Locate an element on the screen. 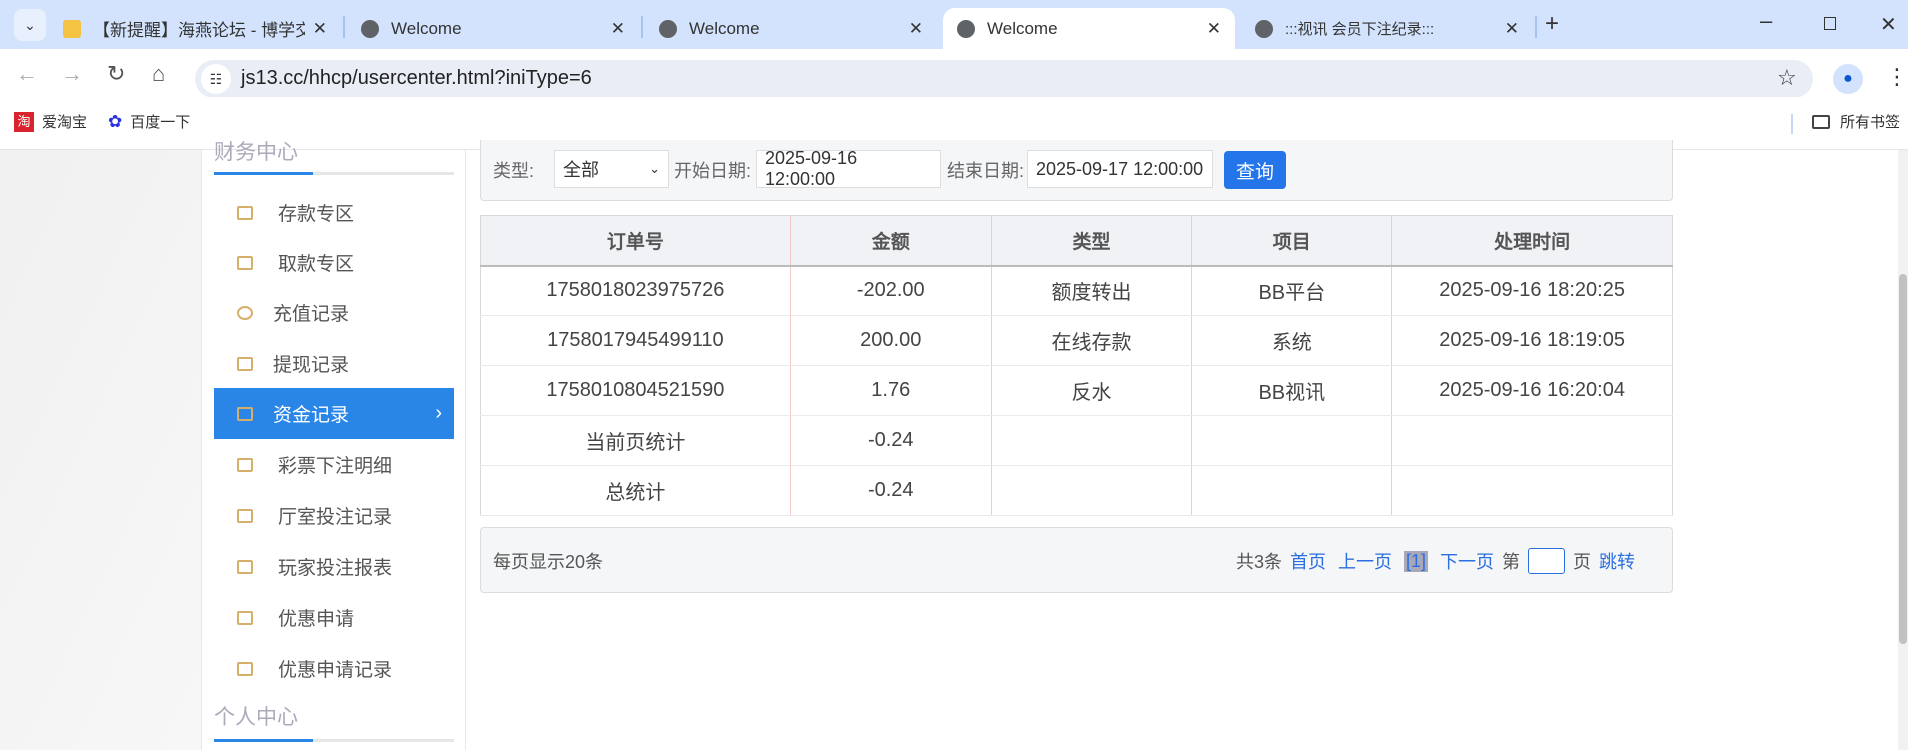 Image resolution: width=1908 pixels, height=750 pixels. tab-3-active: Welcome ✕ is located at coordinates (1089, 28).